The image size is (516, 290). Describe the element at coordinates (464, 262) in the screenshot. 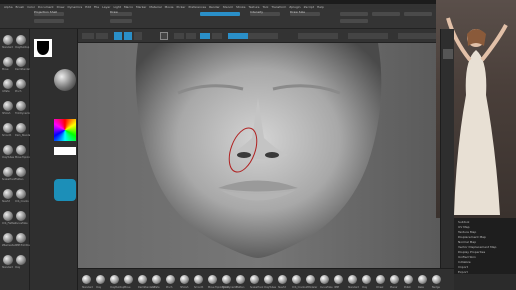

I see `tool-menu-item: Initialize` at that location.